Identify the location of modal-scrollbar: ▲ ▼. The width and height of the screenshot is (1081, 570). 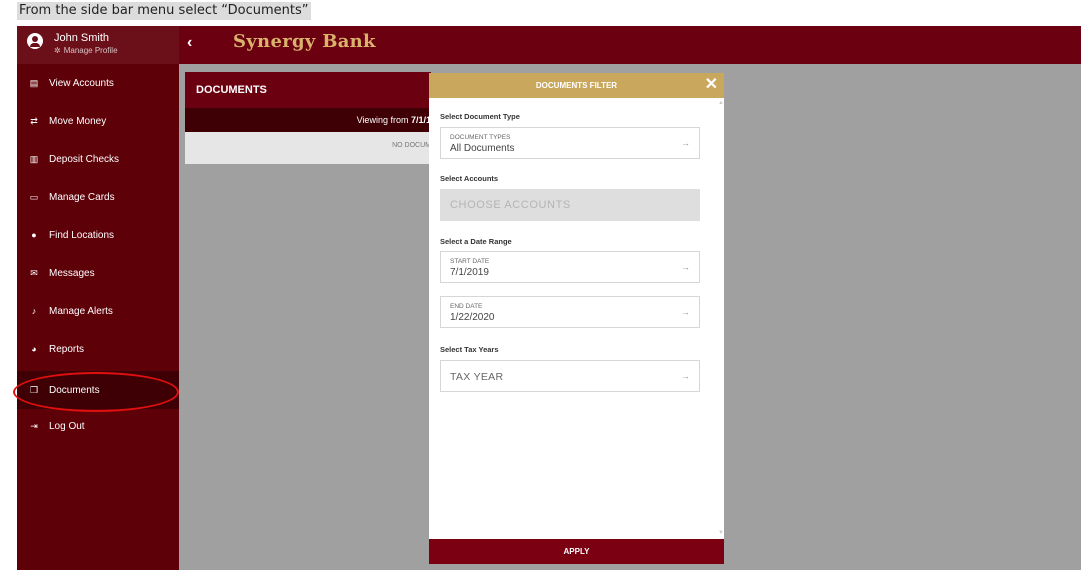
(720, 318).